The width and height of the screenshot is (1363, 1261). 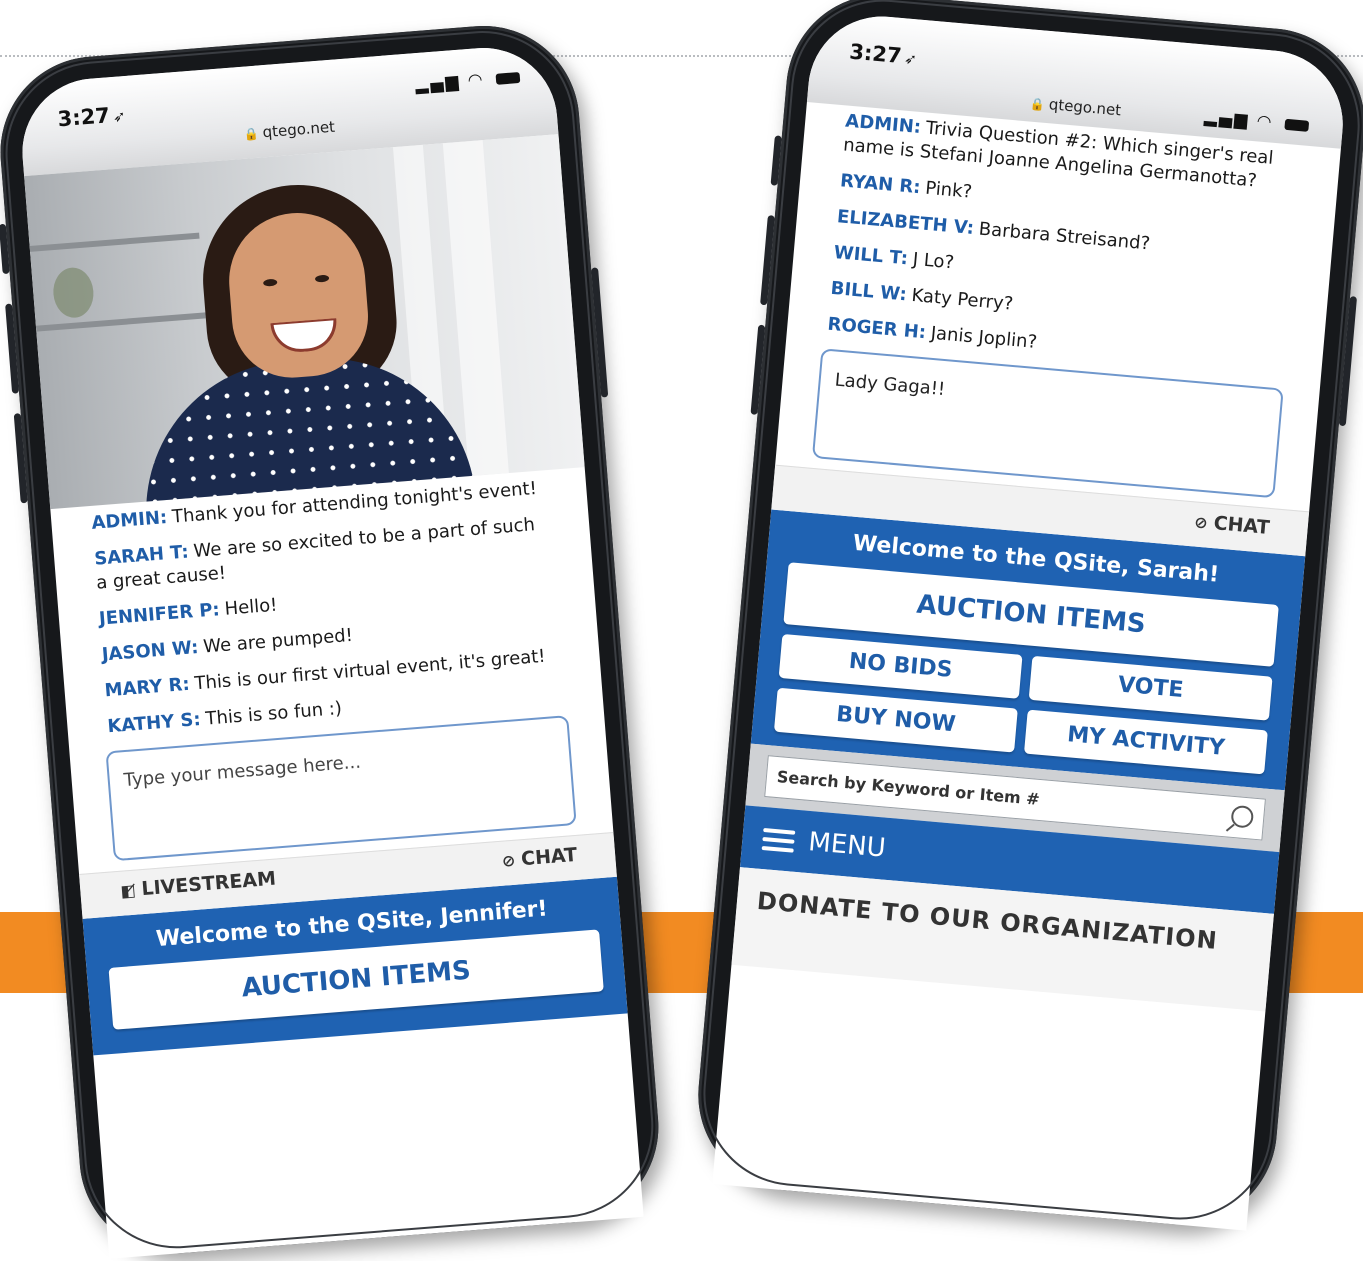 I want to click on livestream-video, so click(x=304, y=322).